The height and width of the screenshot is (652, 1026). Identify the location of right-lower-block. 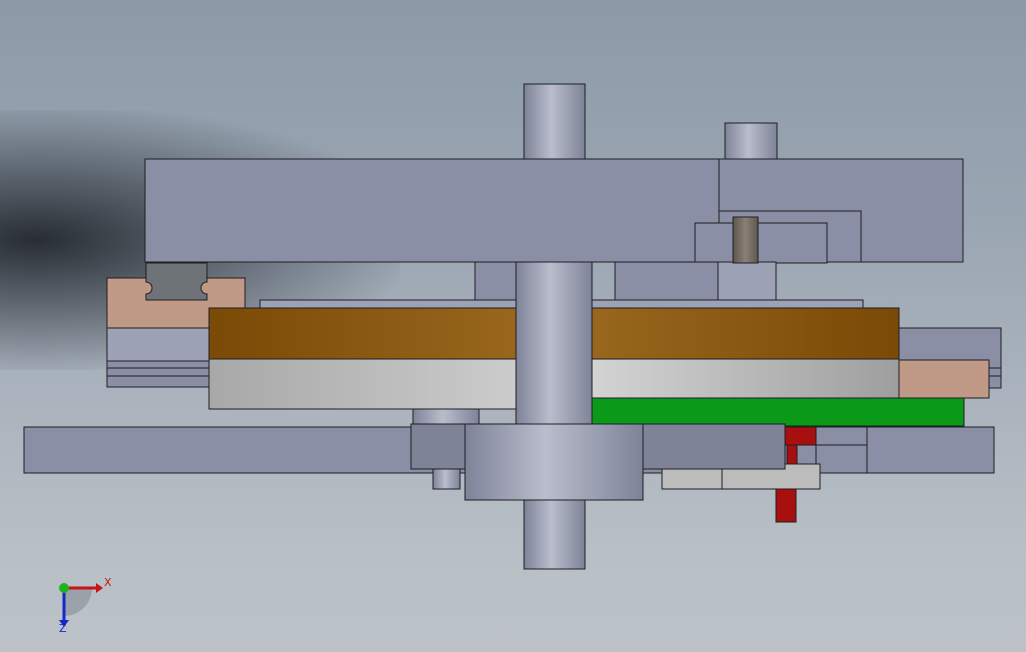
(930, 450).